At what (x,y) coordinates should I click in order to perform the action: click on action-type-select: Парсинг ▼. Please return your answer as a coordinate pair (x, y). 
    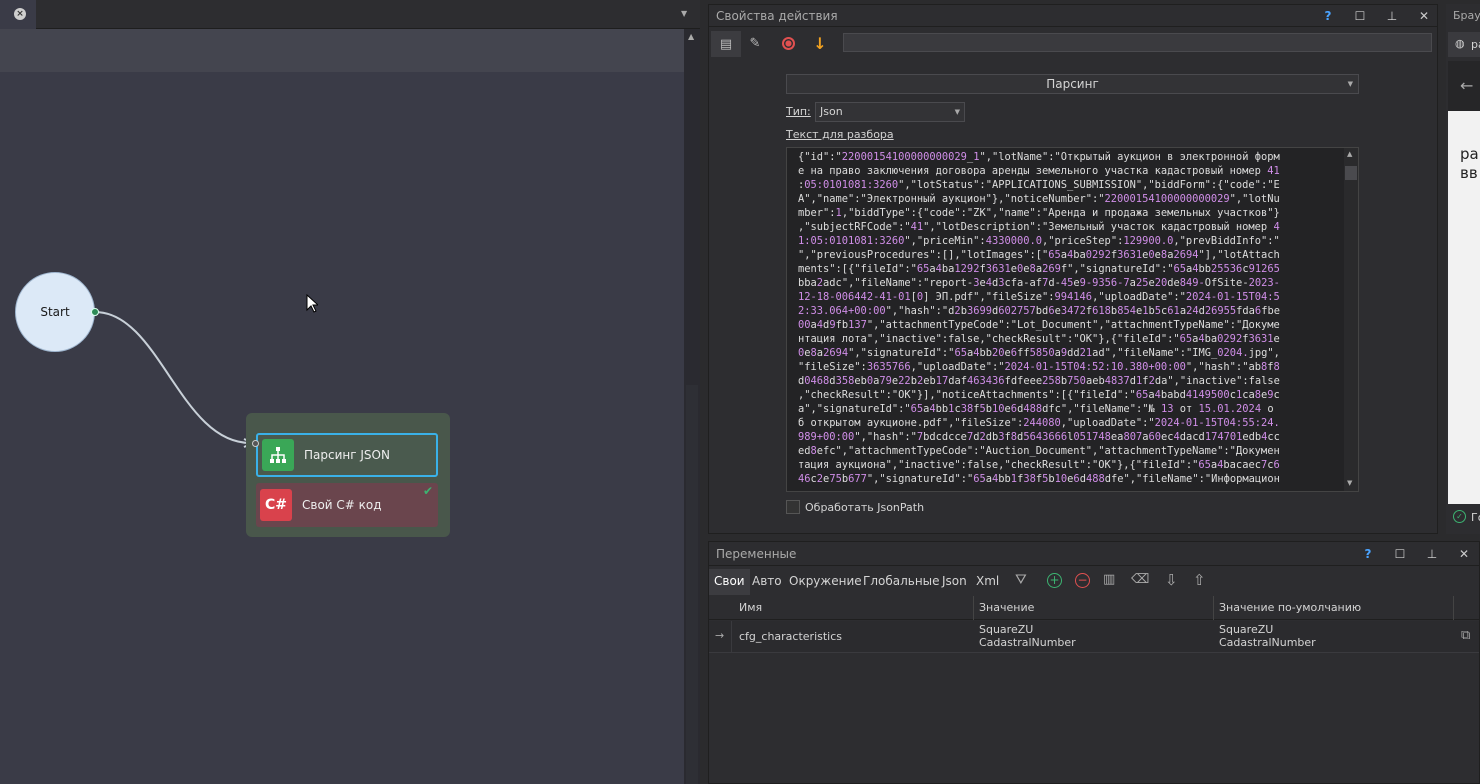
    Looking at the image, I should click on (1072, 84).